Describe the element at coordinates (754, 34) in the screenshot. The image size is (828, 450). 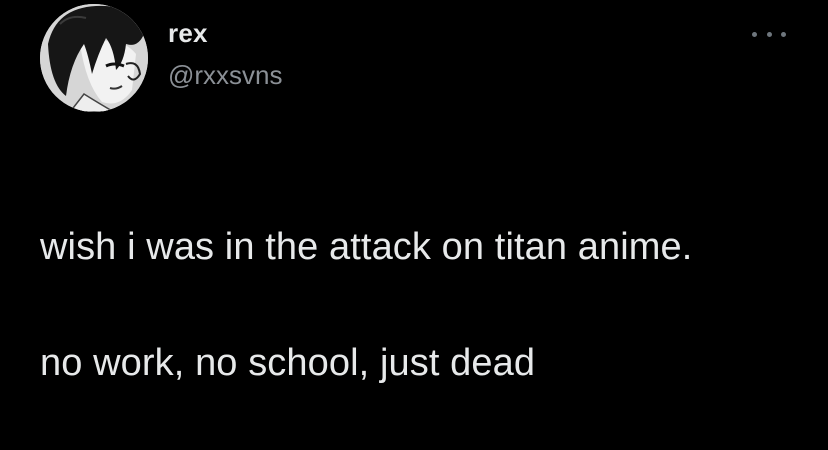
I see `more-horizontal-icon` at that location.